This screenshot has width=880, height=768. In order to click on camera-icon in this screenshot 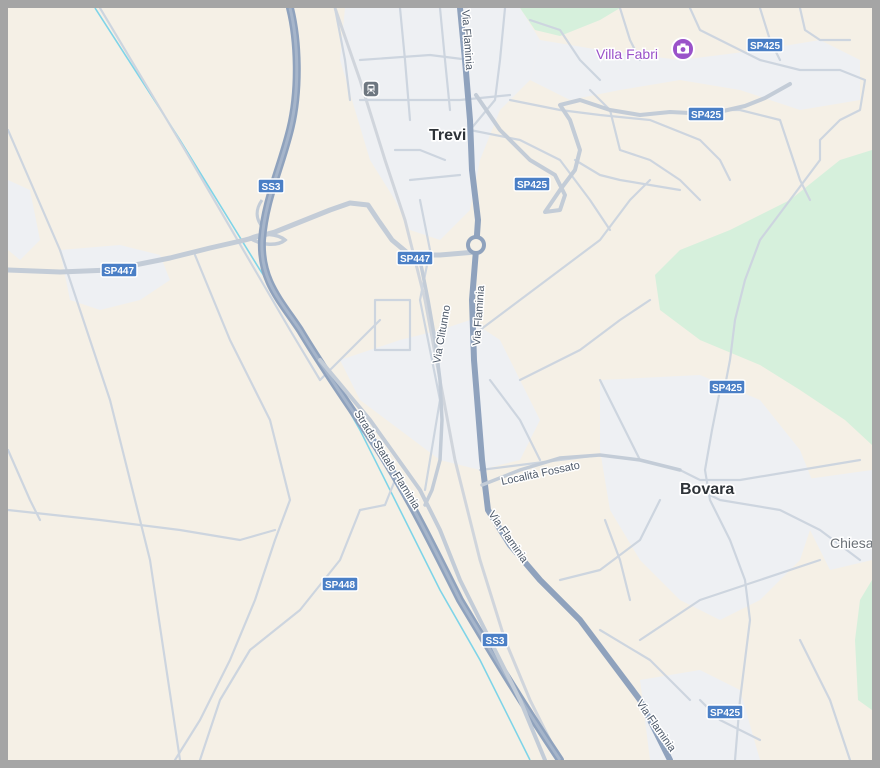, I will do `click(683, 49)`.